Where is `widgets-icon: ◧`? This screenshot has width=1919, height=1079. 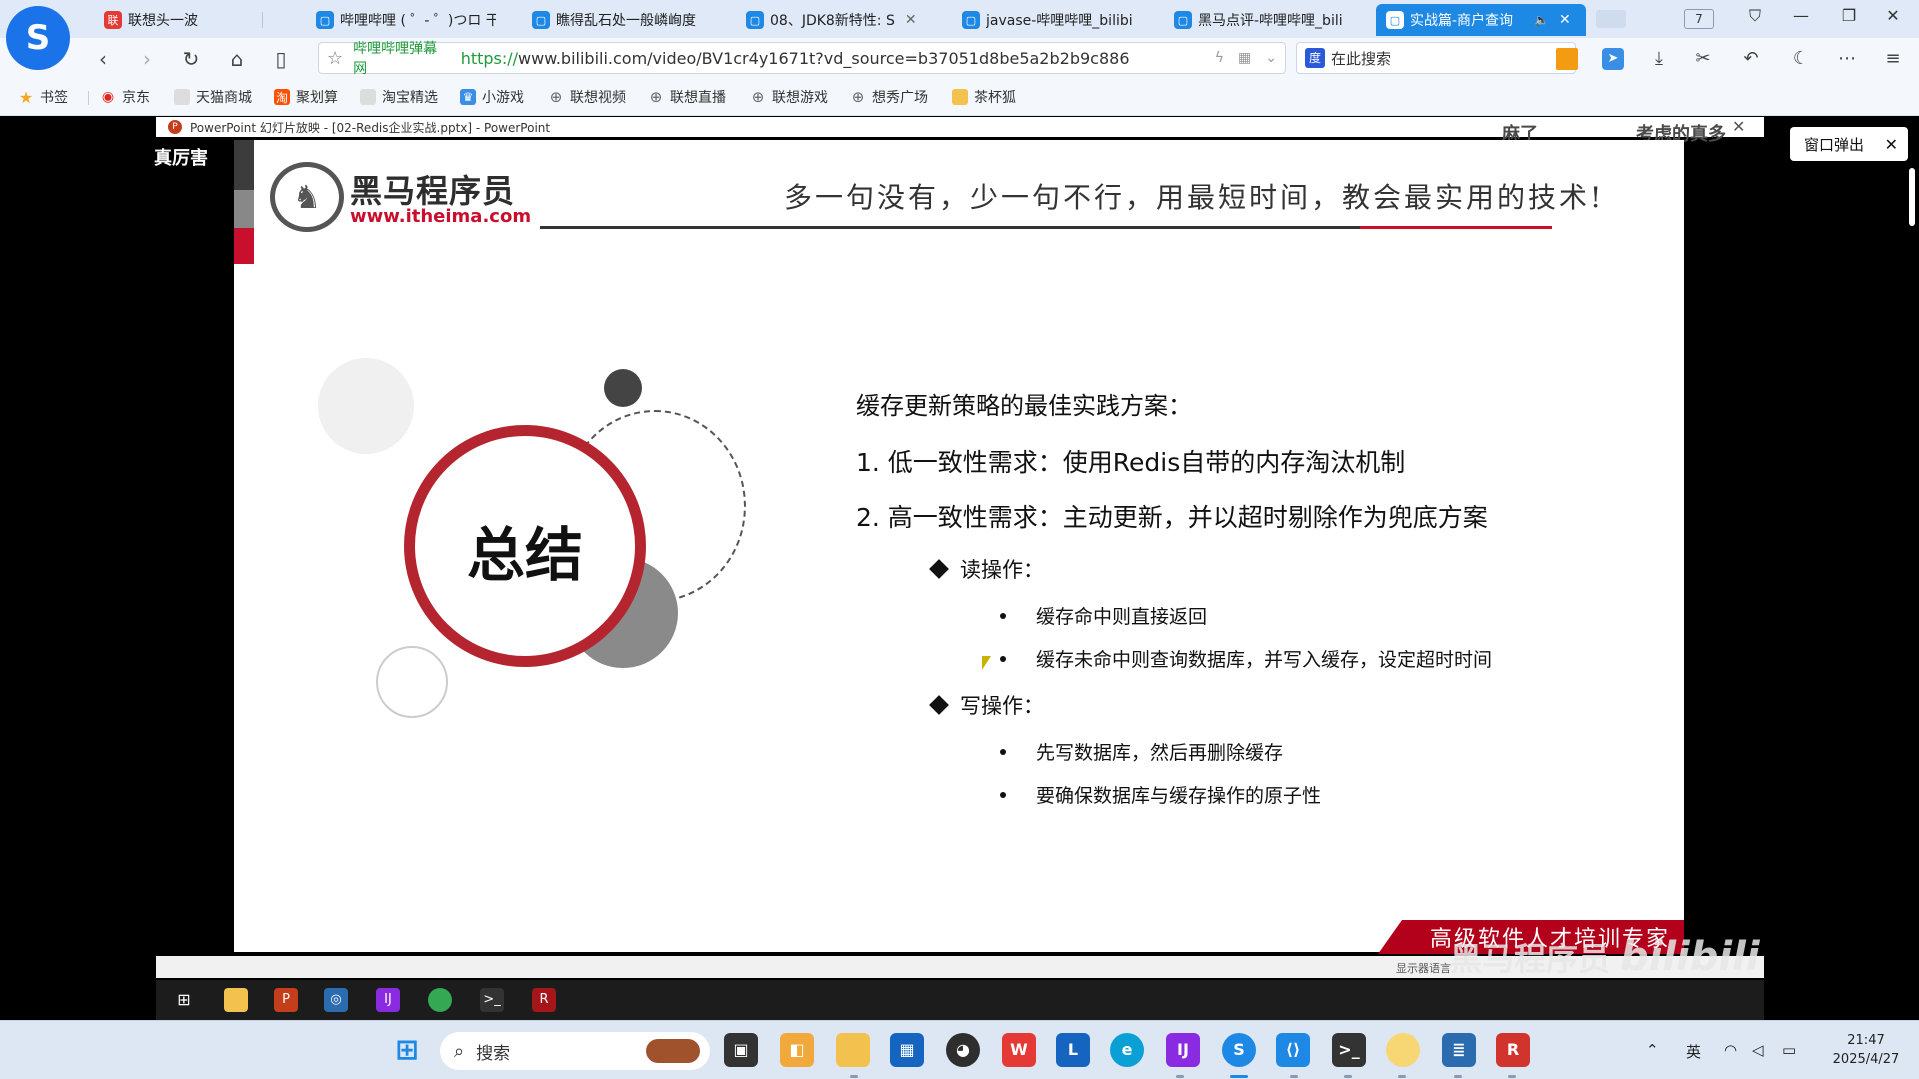 widgets-icon: ◧ is located at coordinates (797, 1050).